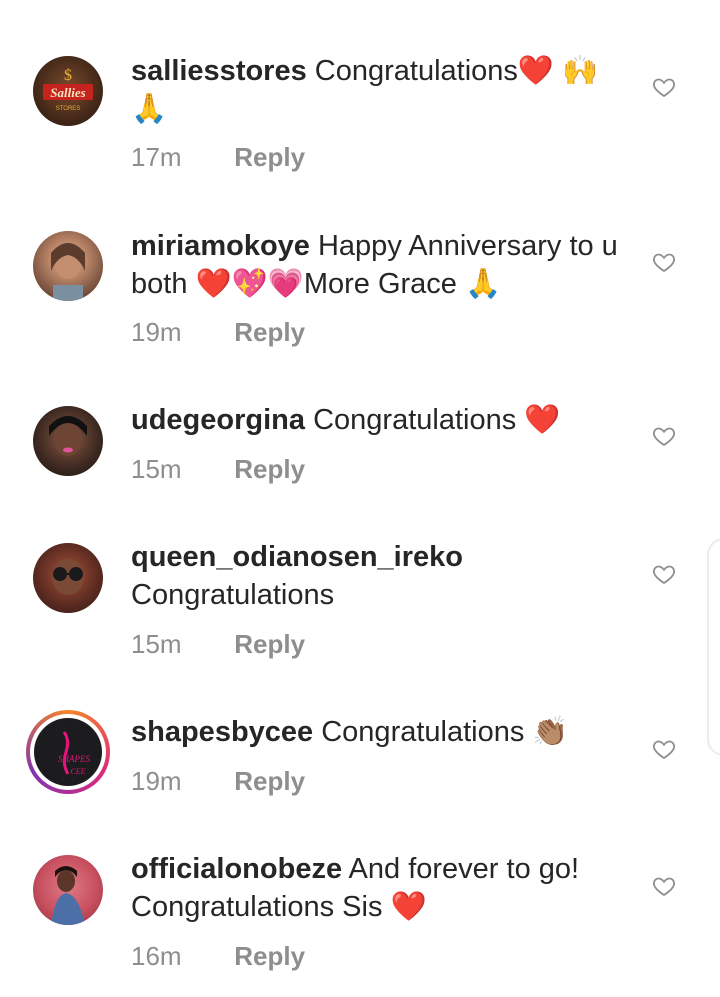 This screenshot has height=997, width=720. What do you see at coordinates (222, 732) in the screenshot?
I see `comment-username: shapesbycee` at bounding box center [222, 732].